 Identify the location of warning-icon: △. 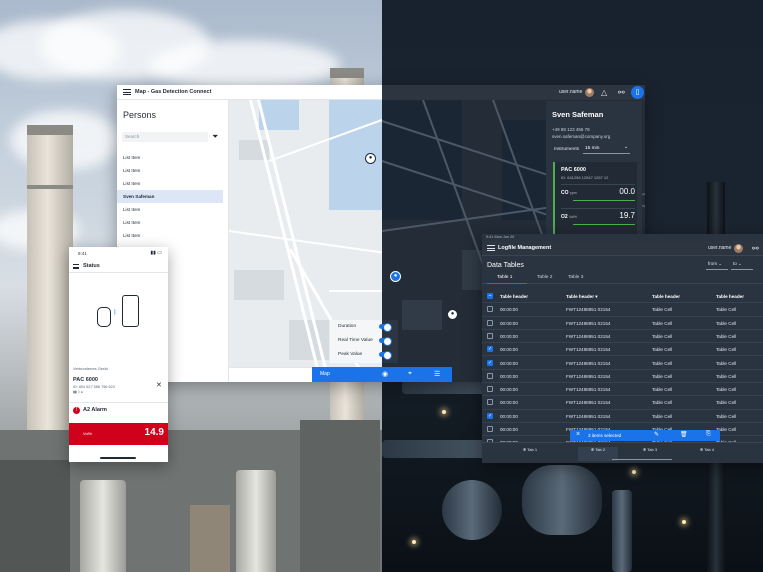
(604, 92).